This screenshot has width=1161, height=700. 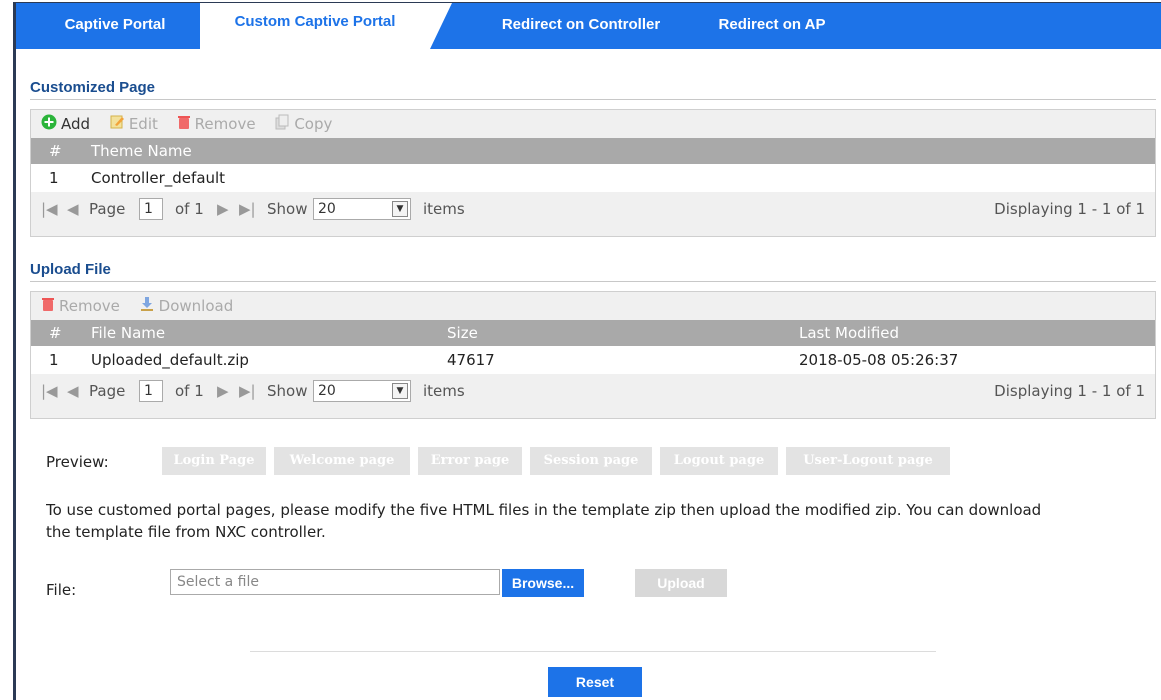 I want to click on column-header-theme-name: Theme Name, so click(x=141, y=151).